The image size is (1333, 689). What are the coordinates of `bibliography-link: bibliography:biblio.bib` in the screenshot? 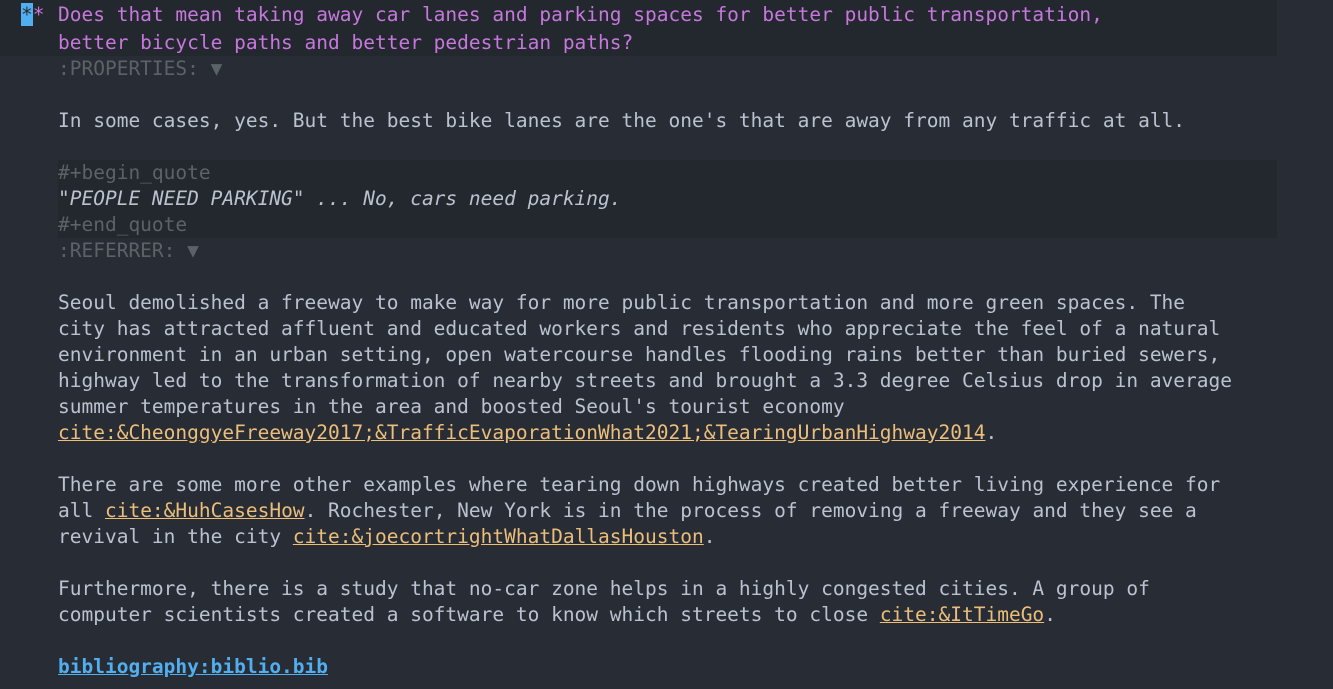 It's located at (193, 666).